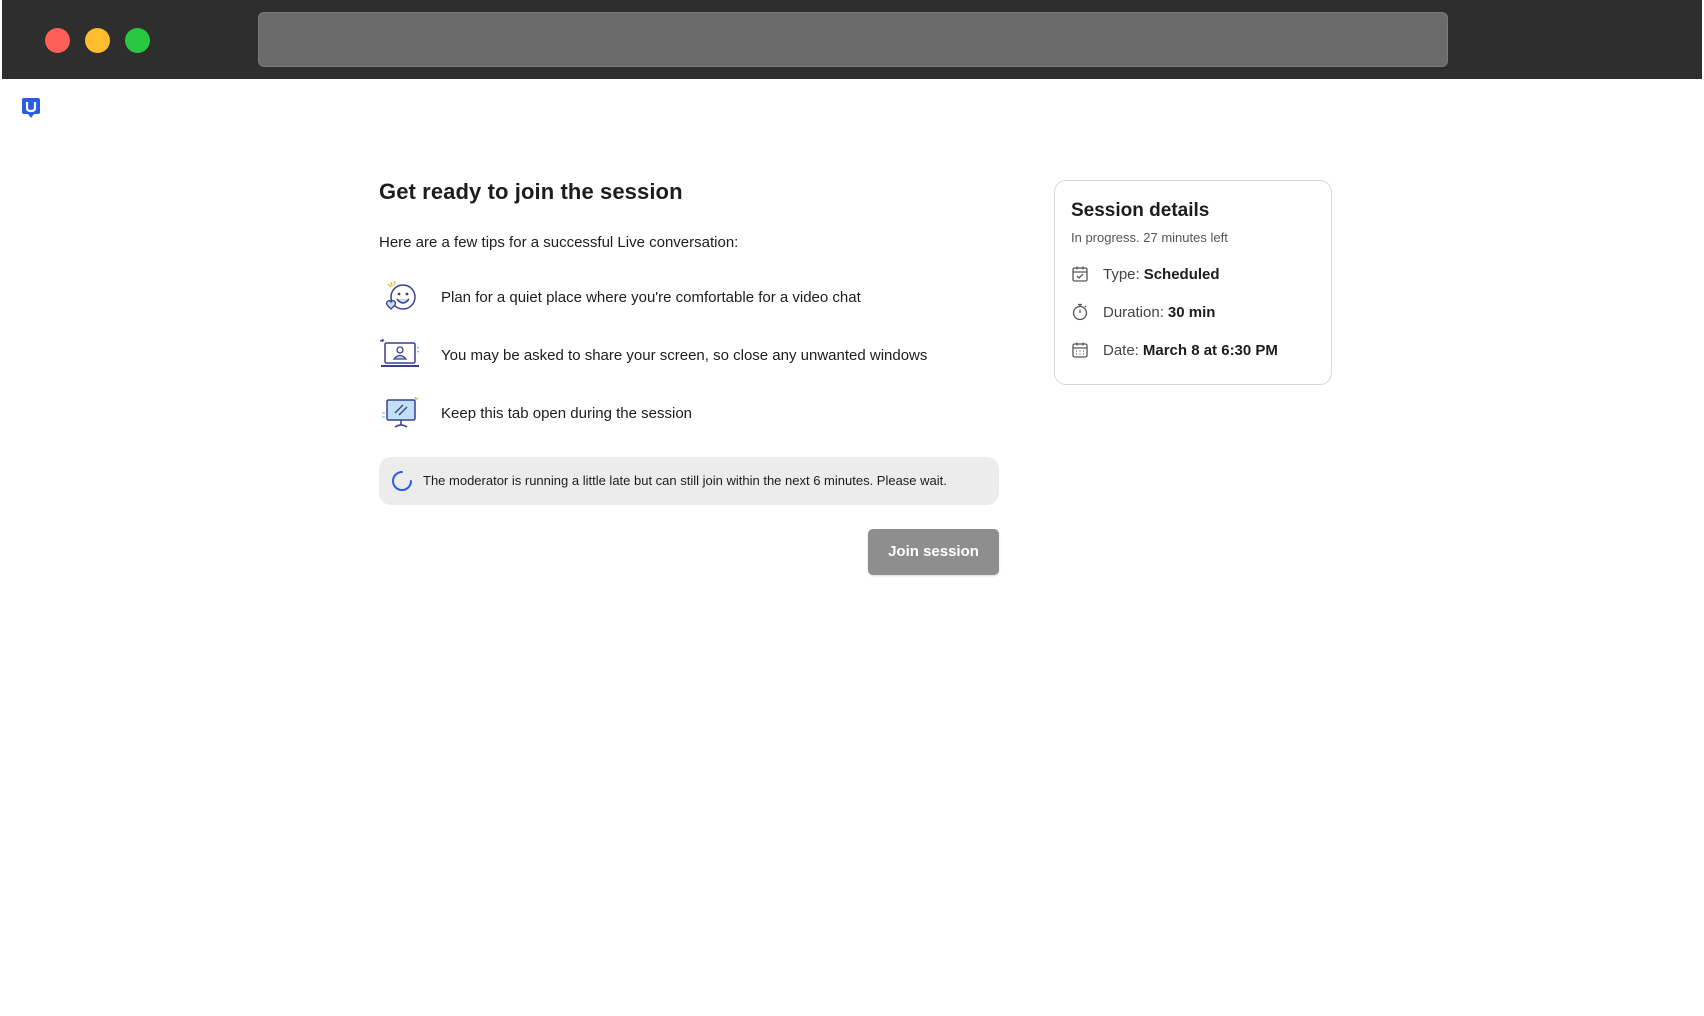  I want to click on tip-text: Keep this tab open during the session, so click(567, 414).